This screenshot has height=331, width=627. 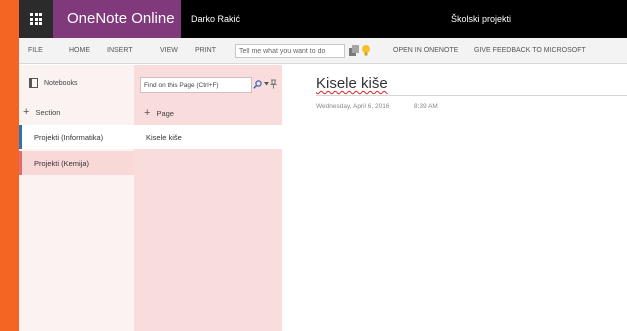 What do you see at coordinates (165, 113) in the screenshot?
I see `add-page-label: Page` at bounding box center [165, 113].